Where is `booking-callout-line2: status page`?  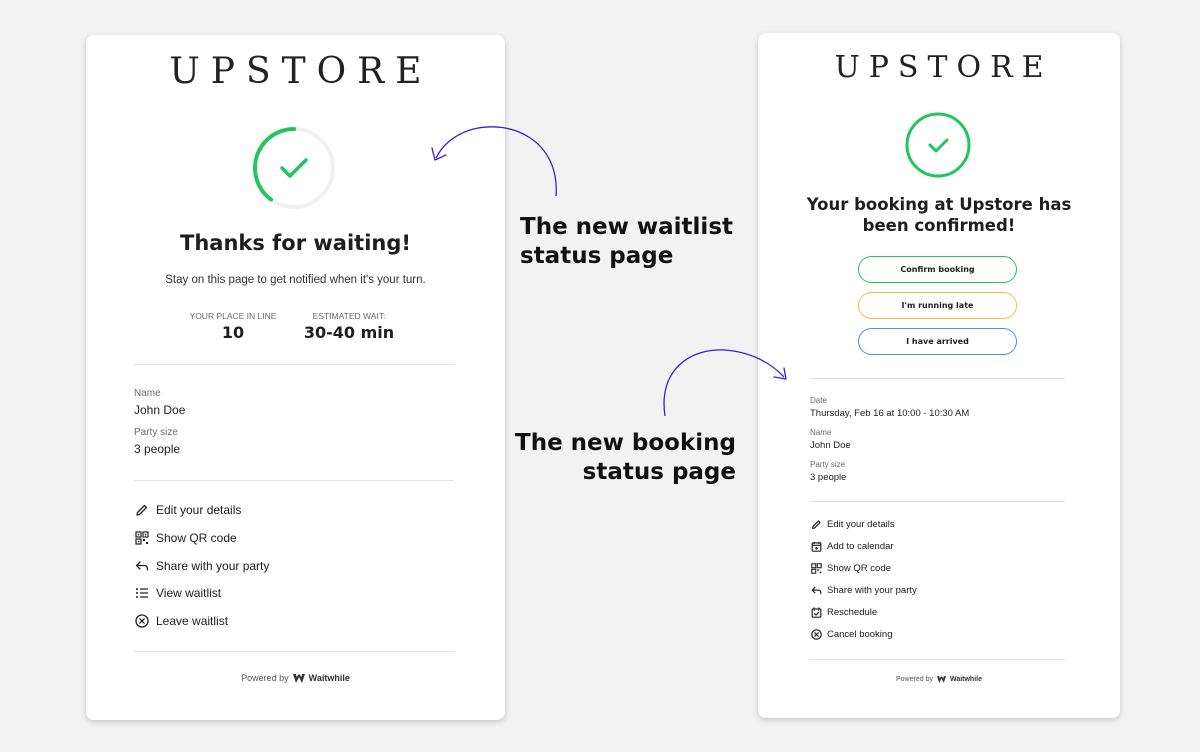
booking-callout-line2: status page is located at coordinates (659, 472).